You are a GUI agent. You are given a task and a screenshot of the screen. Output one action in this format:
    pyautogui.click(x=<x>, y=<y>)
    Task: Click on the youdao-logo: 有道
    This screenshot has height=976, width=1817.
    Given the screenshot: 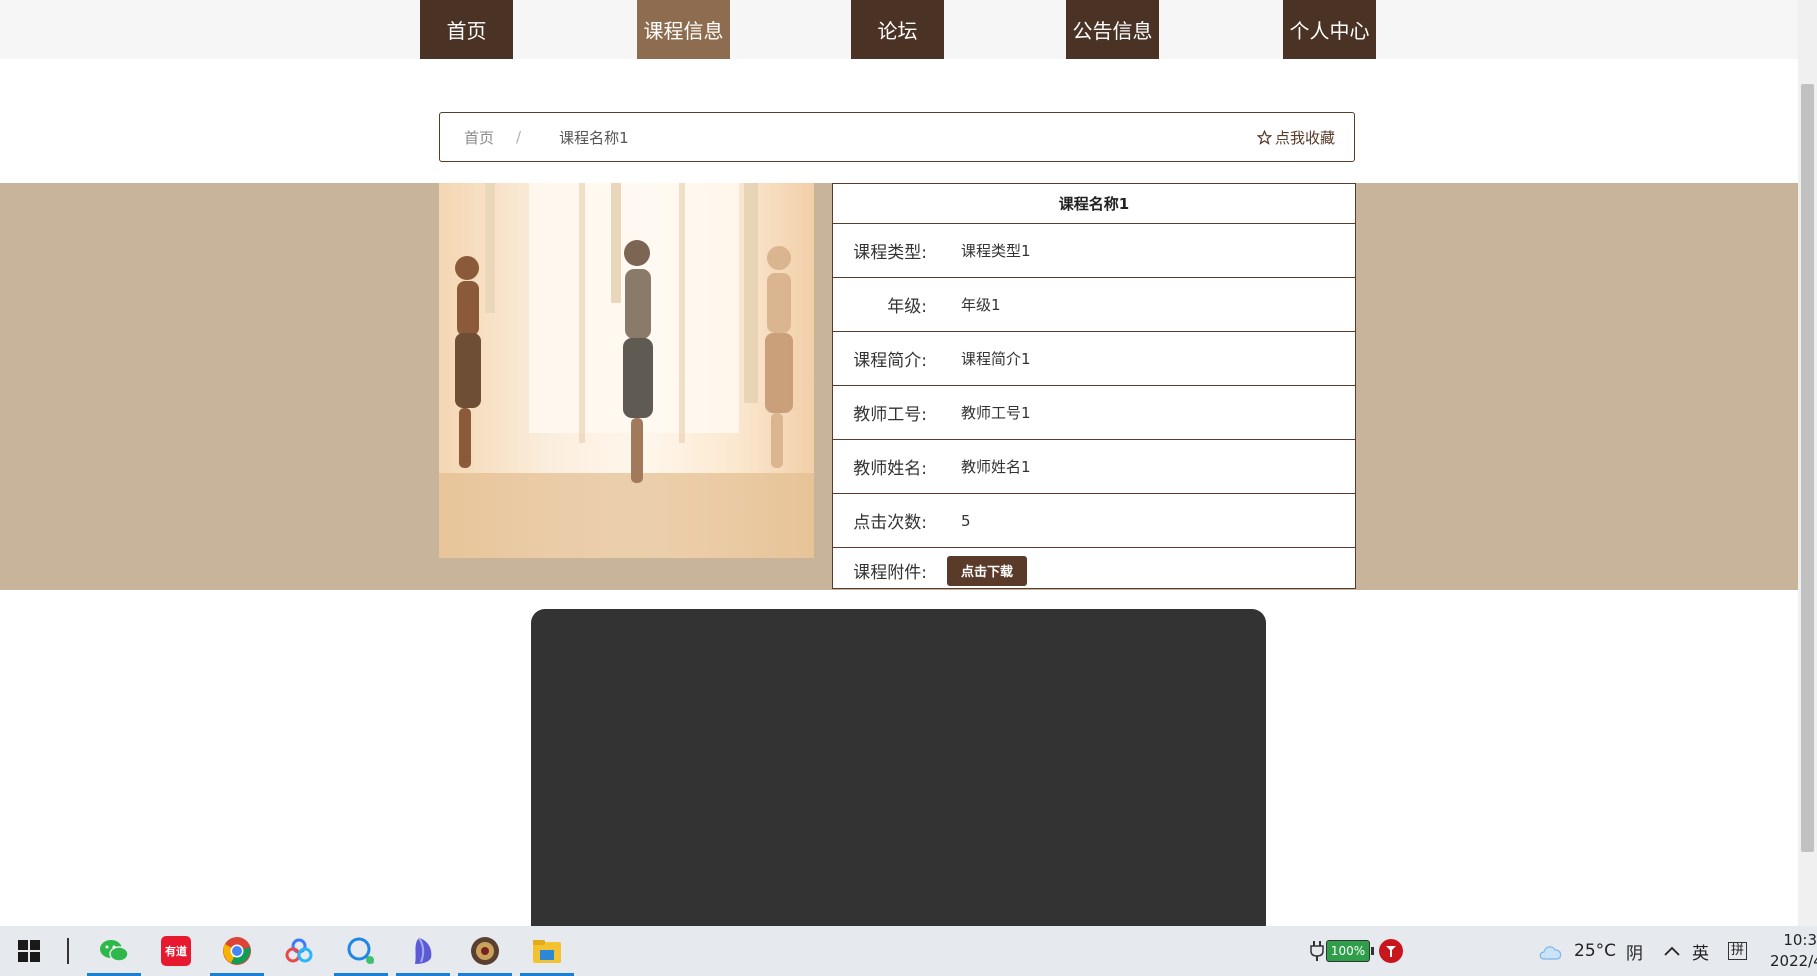 What is the action you would take?
    pyautogui.click(x=176, y=951)
    